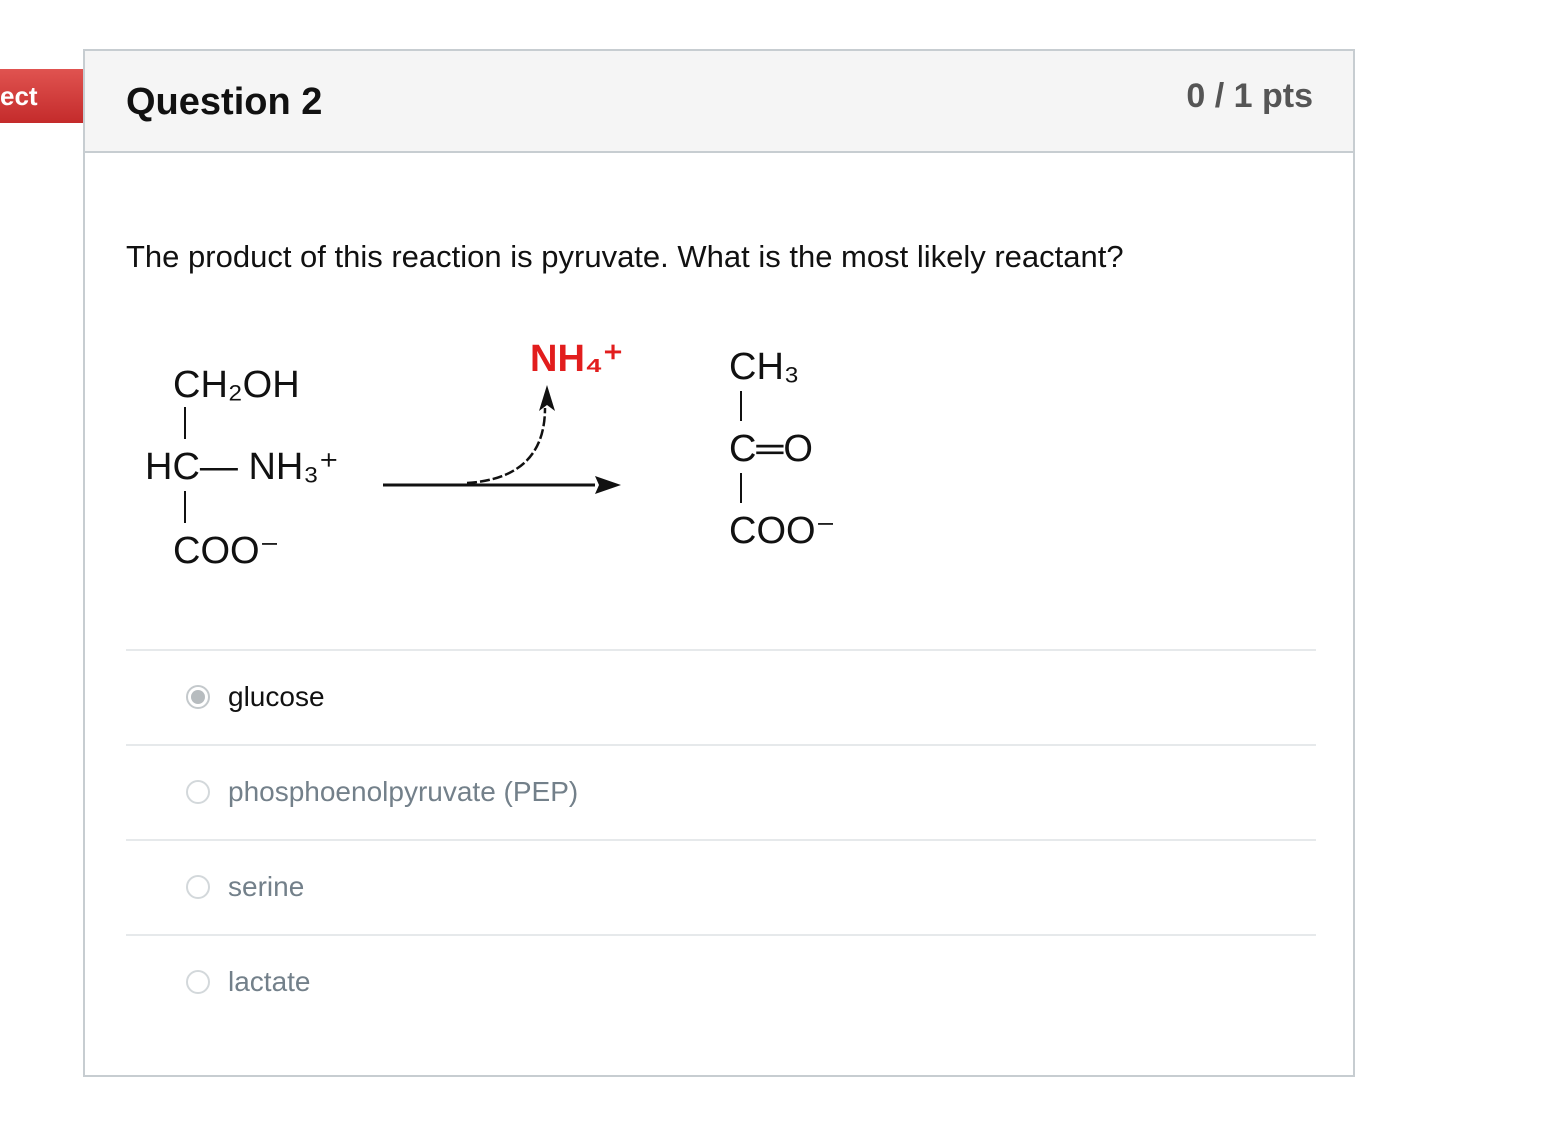  Describe the element at coordinates (502, 439) in the screenshot. I see `reaction-arrow` at that location.